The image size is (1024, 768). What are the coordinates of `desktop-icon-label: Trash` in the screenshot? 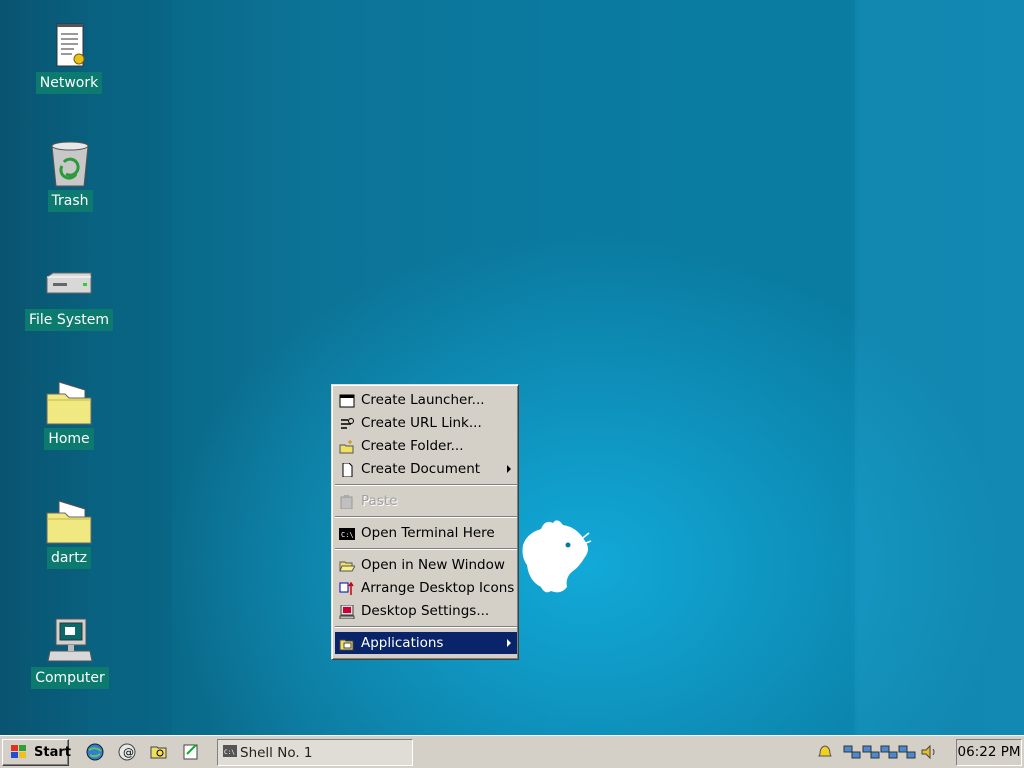 It's located at (70, 201).